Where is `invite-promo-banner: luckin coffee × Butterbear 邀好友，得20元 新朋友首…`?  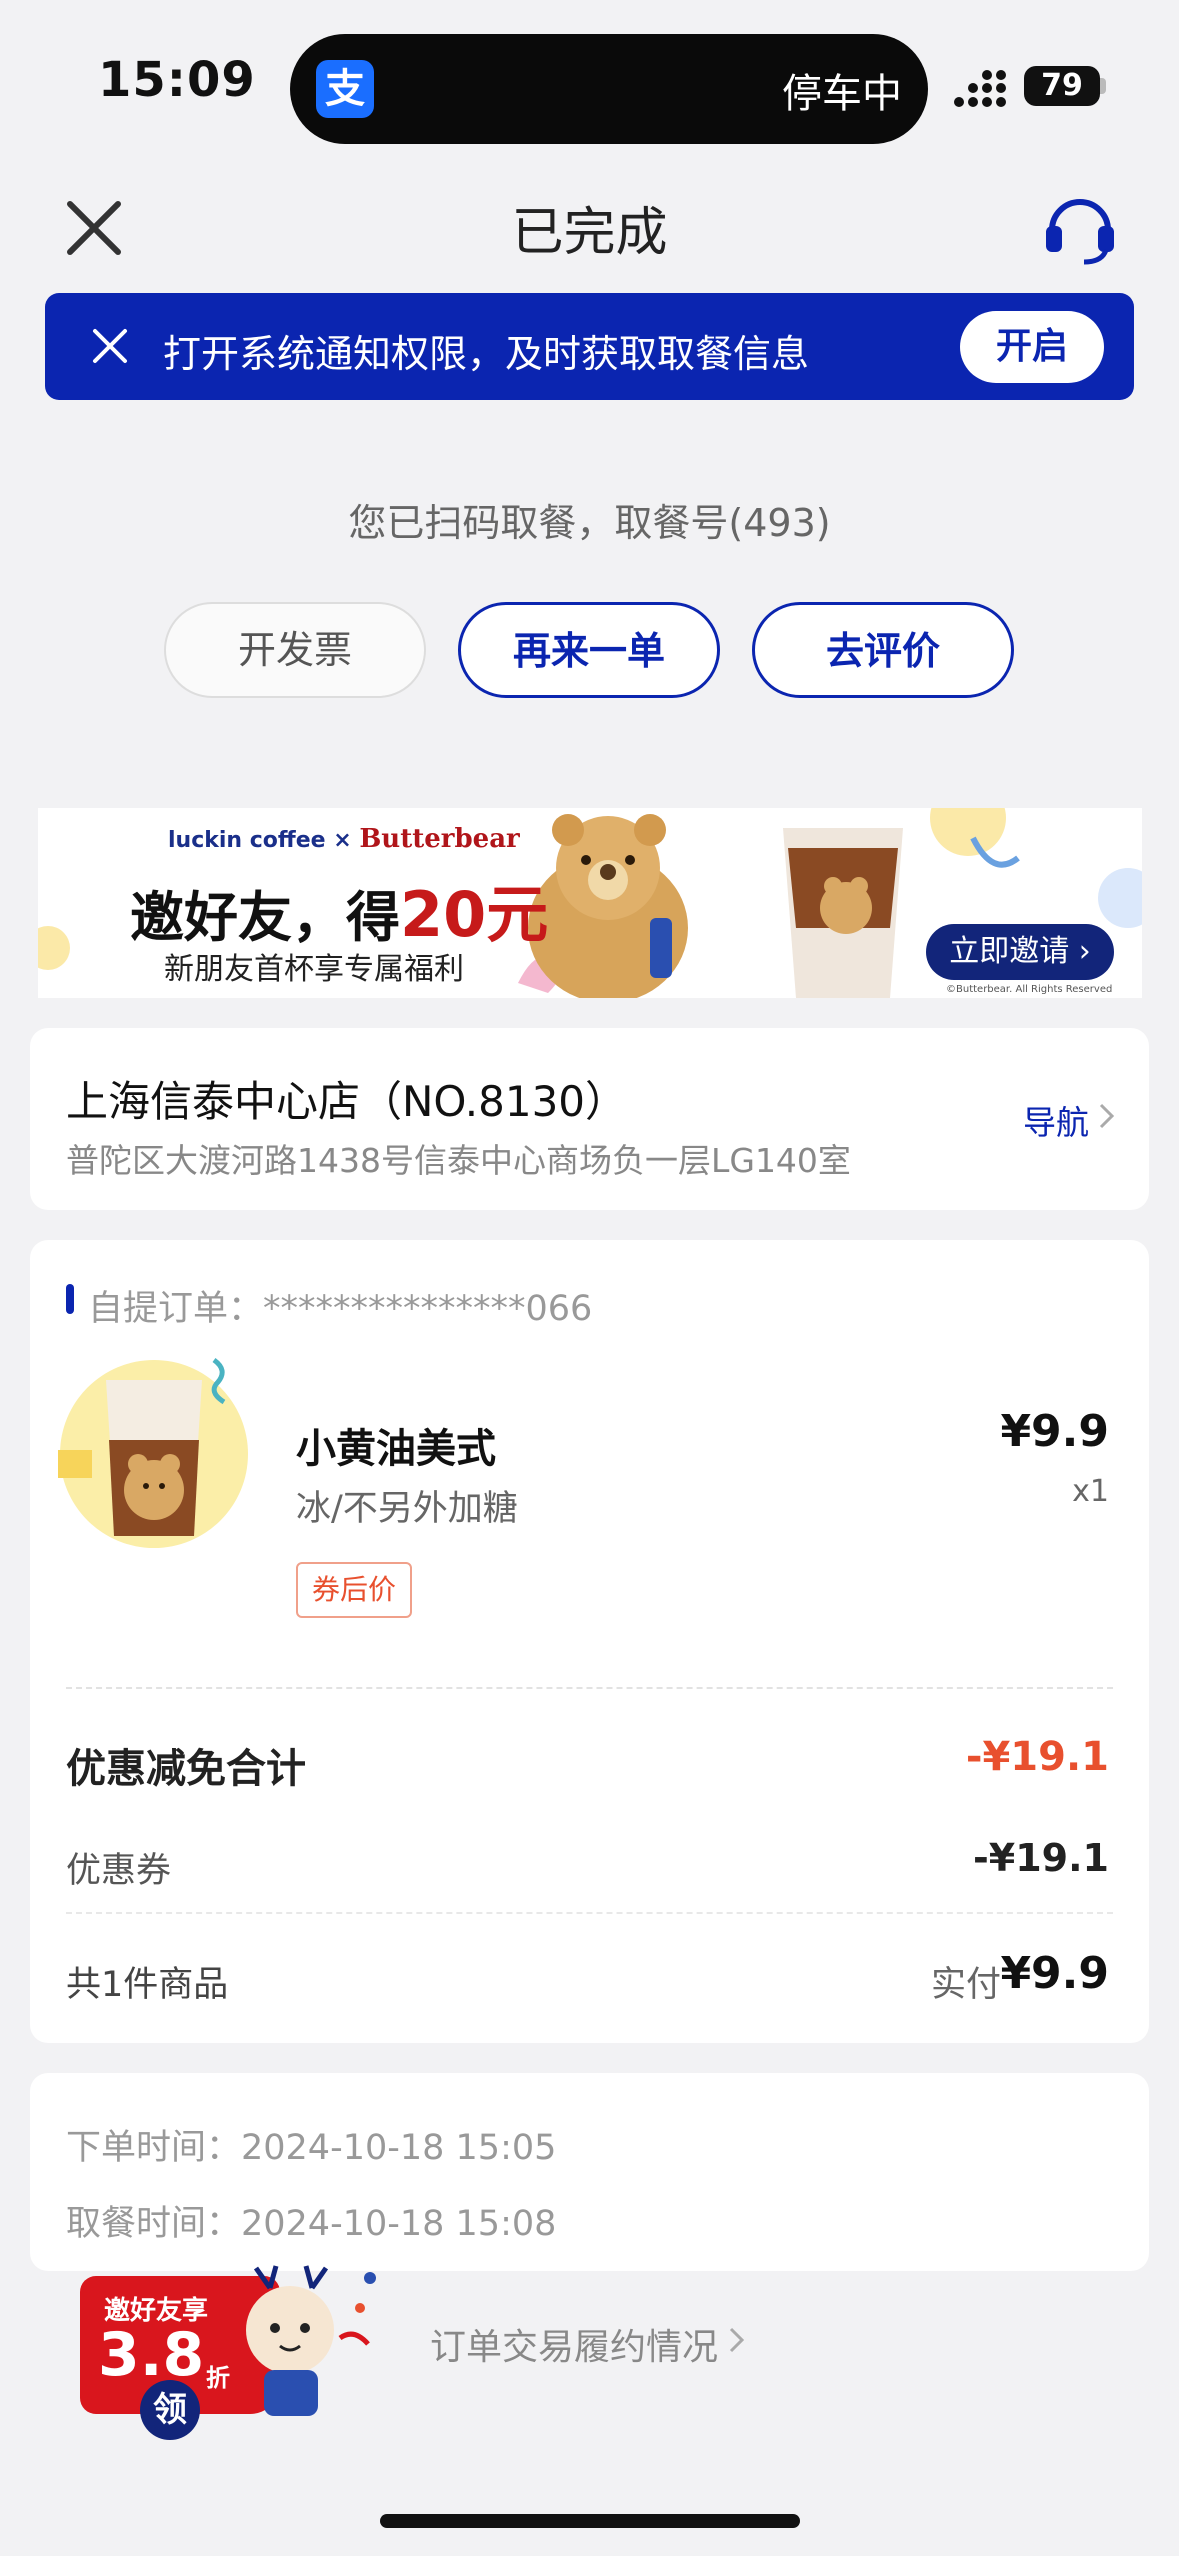
invite-promo-banner: luckin coffee × Butterbear 邀好友，得20元 新朋友首… is located at coordinates (590, 903).